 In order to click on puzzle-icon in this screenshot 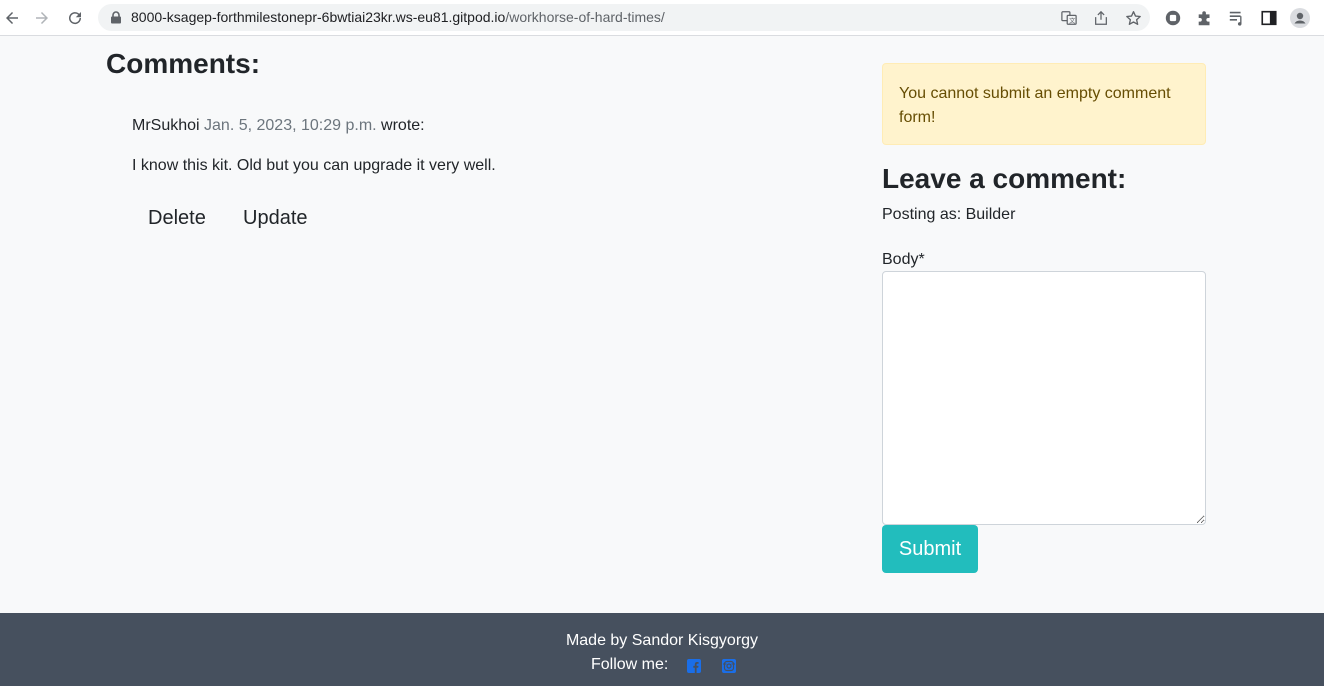, I will do `click(1205, 18)`.